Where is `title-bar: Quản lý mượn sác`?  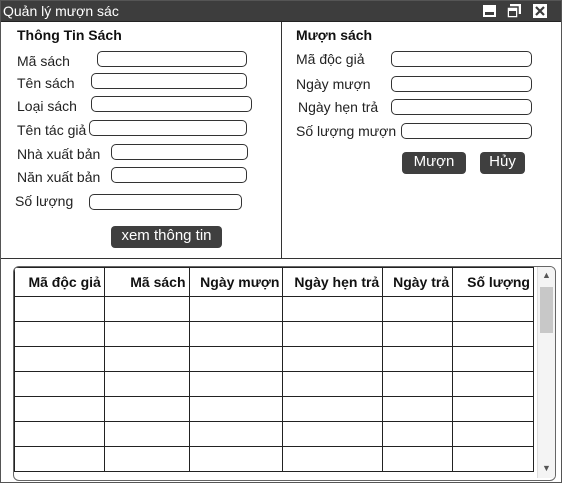 title-bar: Quản lý mượn sác is located at coordinates (281, 11).